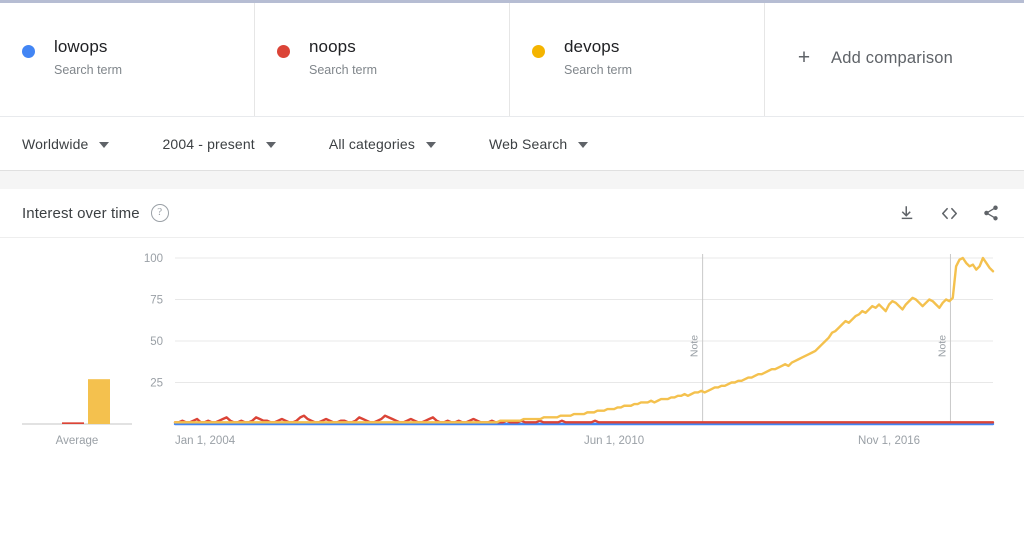  What do you see at coordinates (382, 59) in the screenshot?
I see `search-term-card-1: noops Search term` at bounding box center [382, 59].